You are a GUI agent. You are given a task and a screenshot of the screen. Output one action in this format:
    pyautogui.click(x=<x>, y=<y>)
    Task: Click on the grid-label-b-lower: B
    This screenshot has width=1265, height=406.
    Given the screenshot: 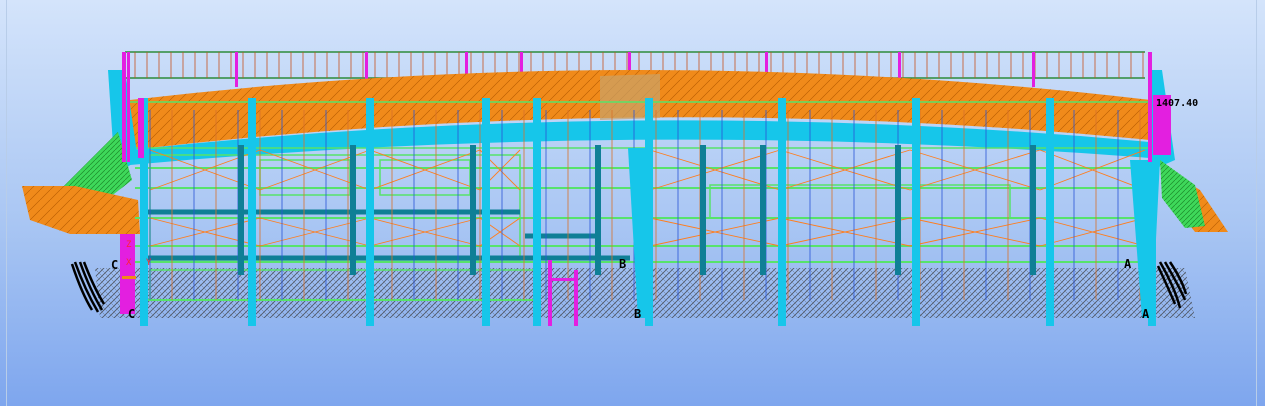 What is the action you would take?
    pyautogui.click(x=638, y=314)
    